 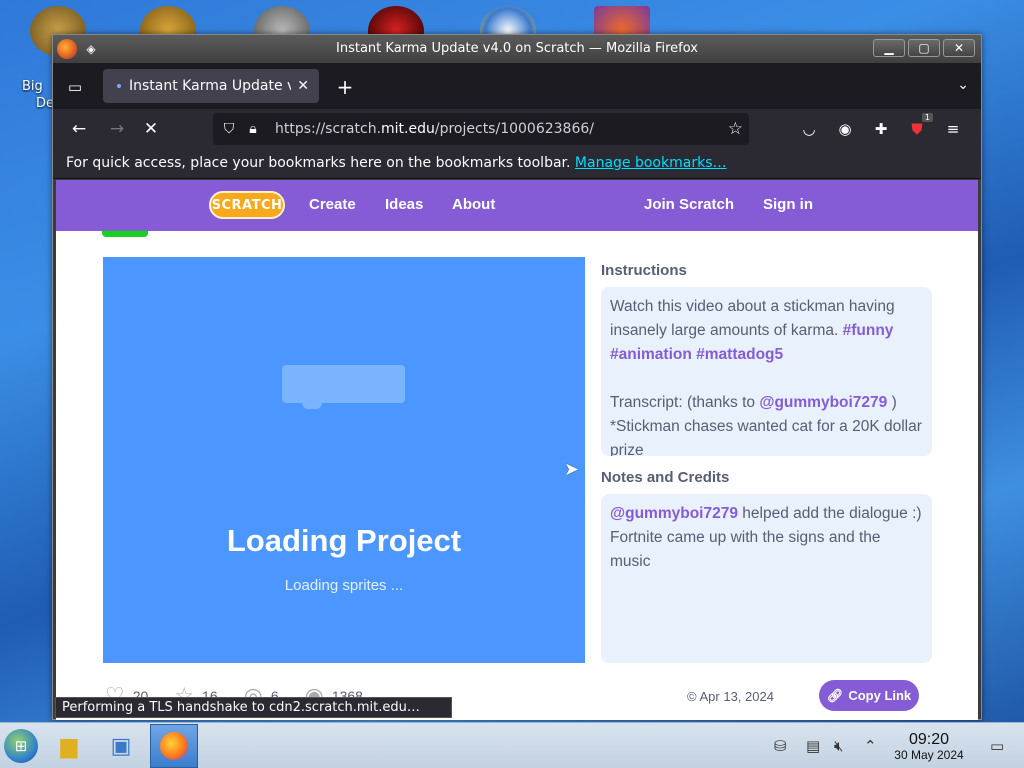 What do you see at coordinates (332, 204) in the screenshot?
I see `nav-create: Create` at bounding box center [332, 204].